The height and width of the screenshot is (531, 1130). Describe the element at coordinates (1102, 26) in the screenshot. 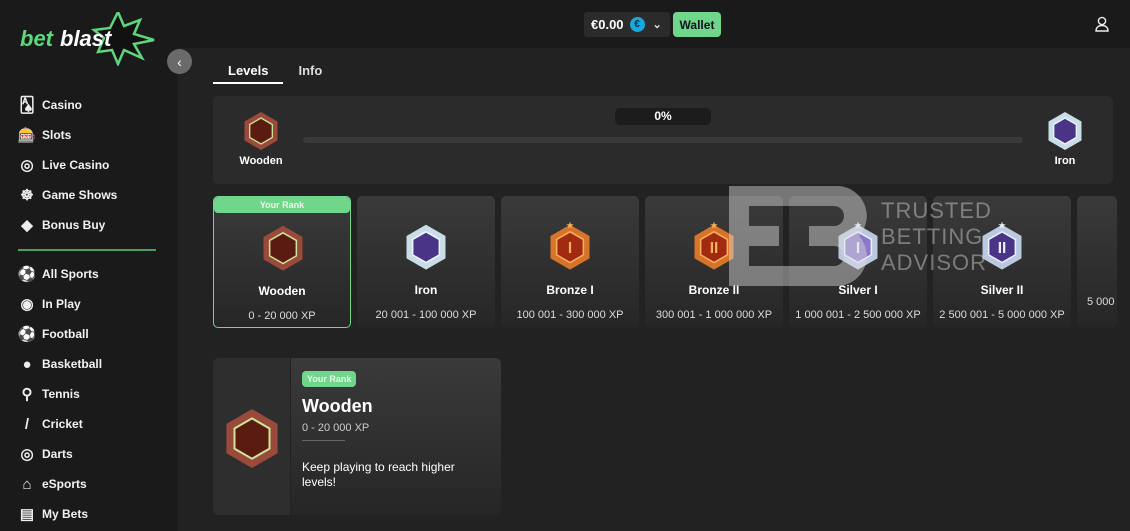

I see `user-icon` at that location.